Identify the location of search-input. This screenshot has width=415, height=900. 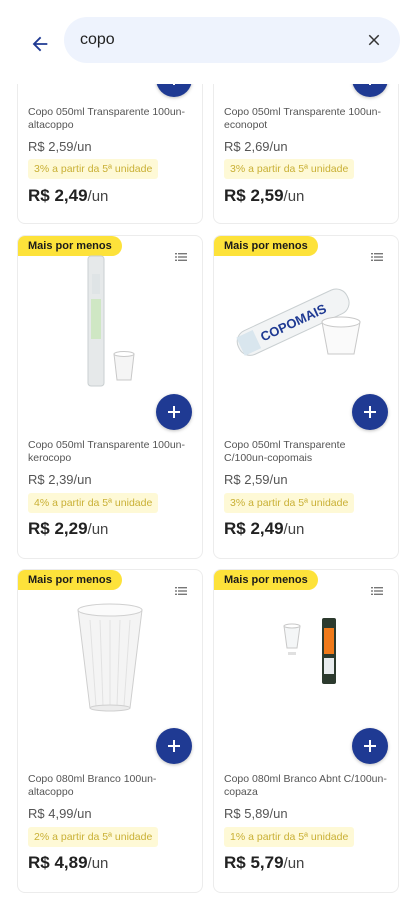
(215, 40).